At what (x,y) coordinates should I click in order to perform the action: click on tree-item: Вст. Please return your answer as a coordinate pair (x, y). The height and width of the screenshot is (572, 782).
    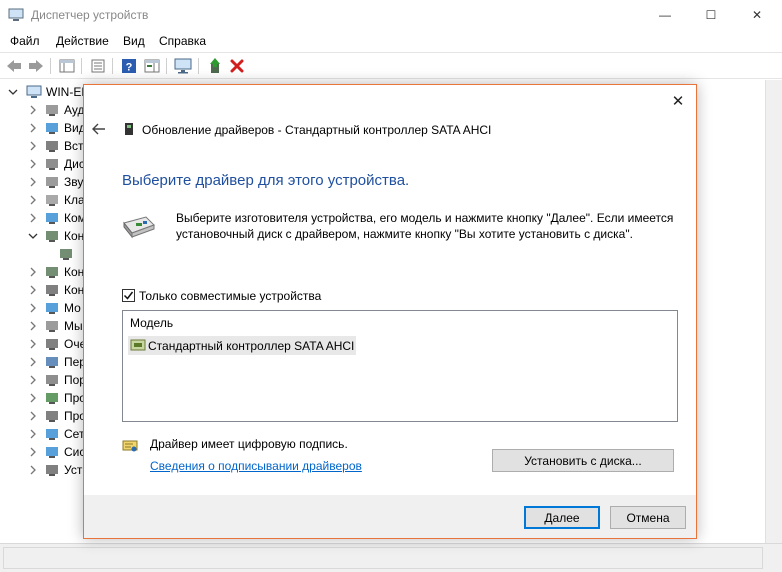
    Looking at the image, I should click on (45, 146).